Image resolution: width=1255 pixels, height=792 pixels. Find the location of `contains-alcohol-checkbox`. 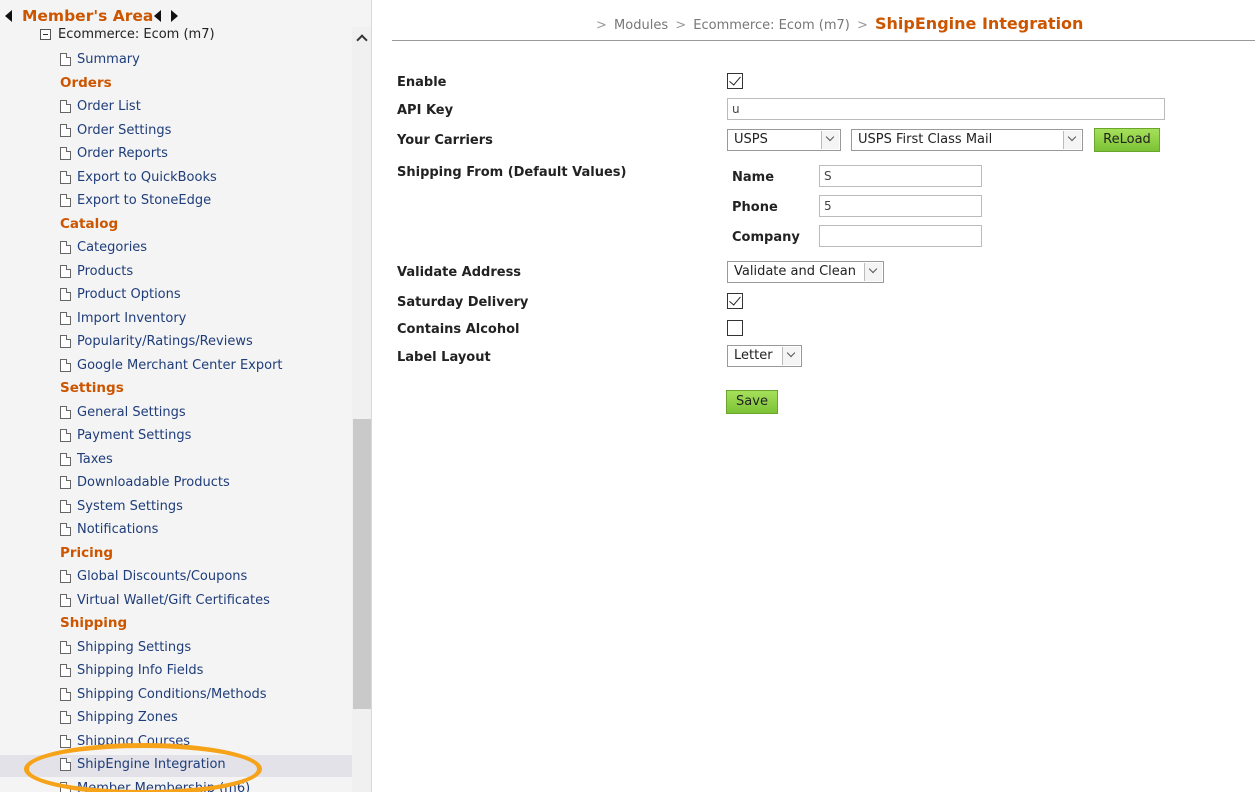

contains-alcohol-checkbox is located at coordinates (735, 328).